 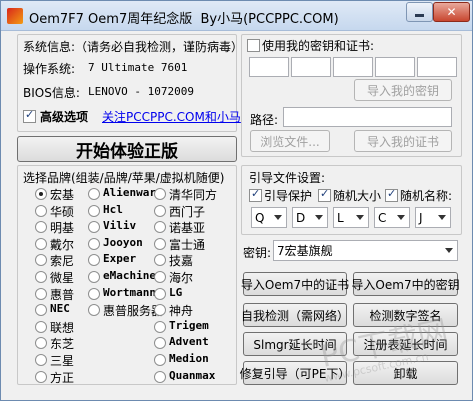 I want to click on random-size-label: 随机大小, so click(x=357, y=196).